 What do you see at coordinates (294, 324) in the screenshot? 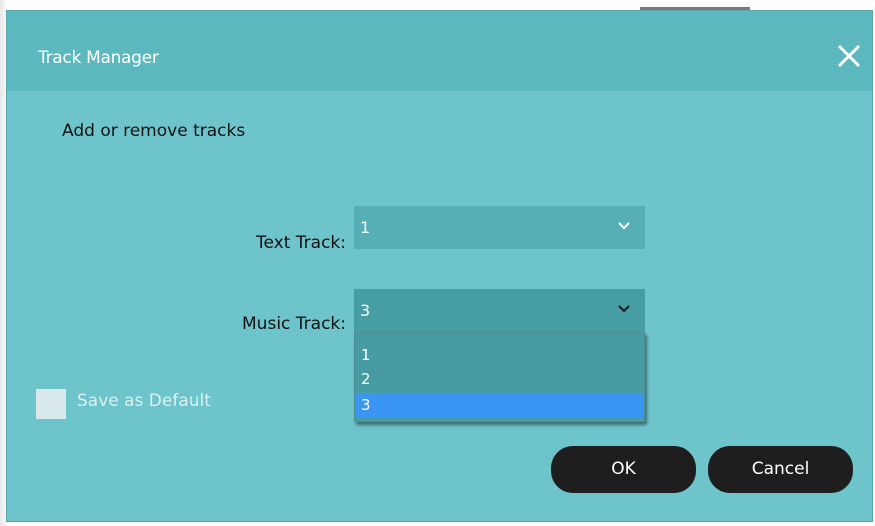
I see `music-track-label: Music Track:` at bounding box center [294, 324].